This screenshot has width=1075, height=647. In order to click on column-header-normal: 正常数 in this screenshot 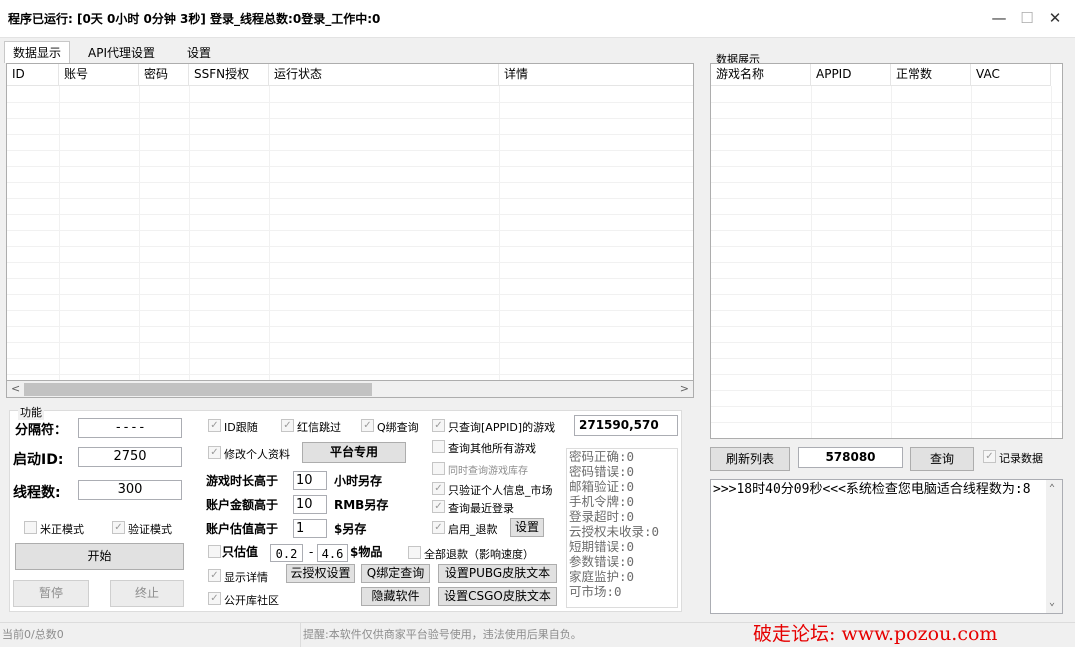, I will do `click(931, 75)`.